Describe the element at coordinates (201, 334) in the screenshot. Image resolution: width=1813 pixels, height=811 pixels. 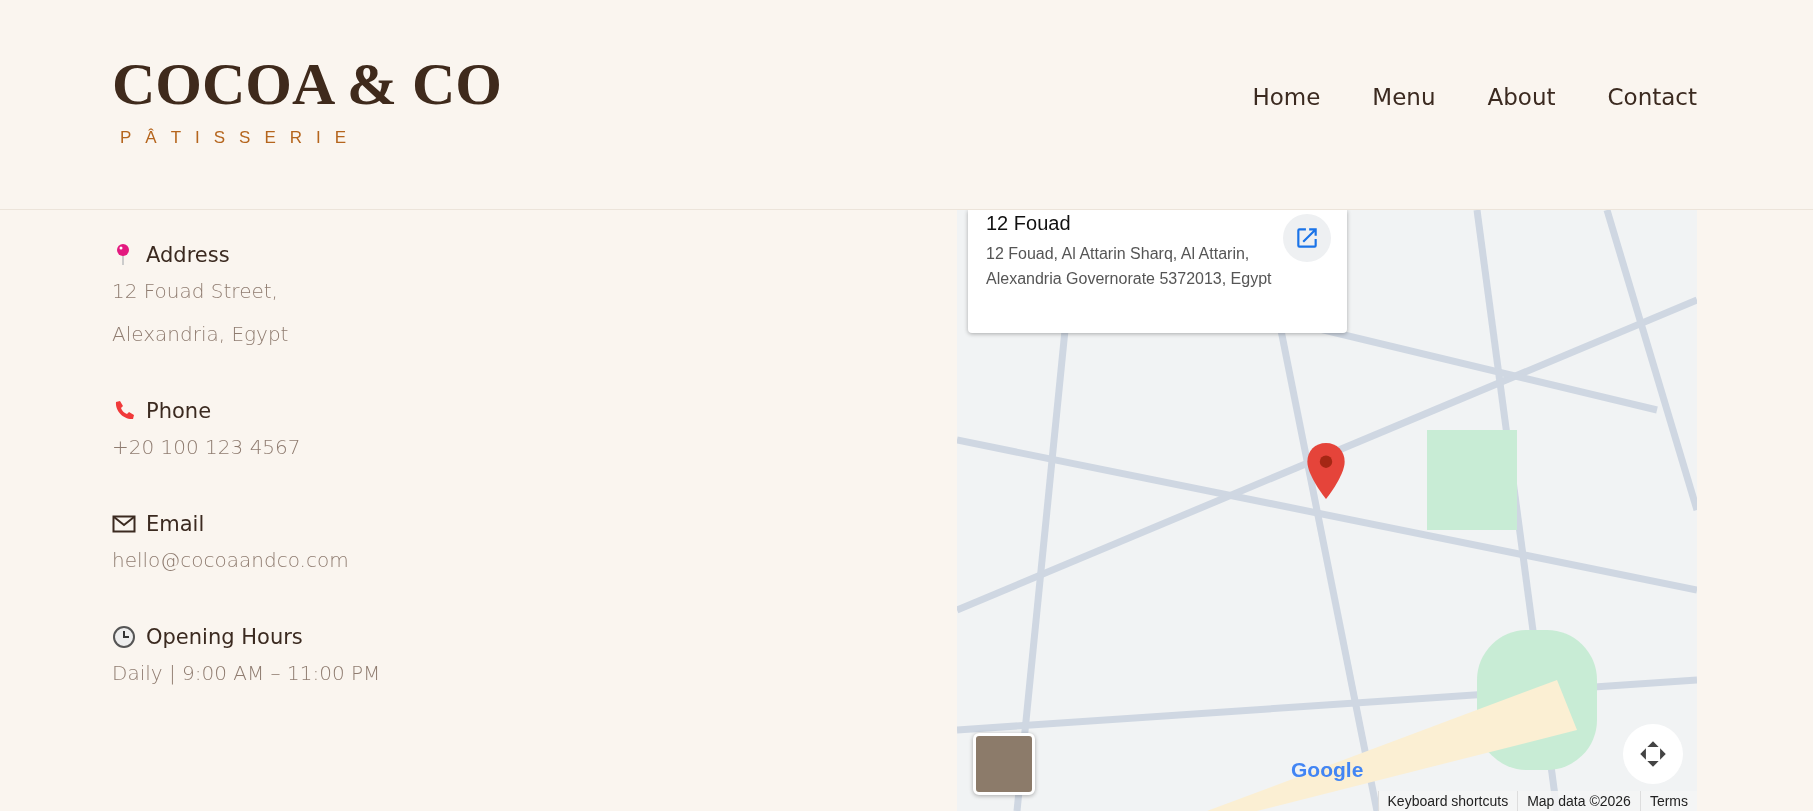
I see `contact-detail: Alexandria, Egypt` at that location.